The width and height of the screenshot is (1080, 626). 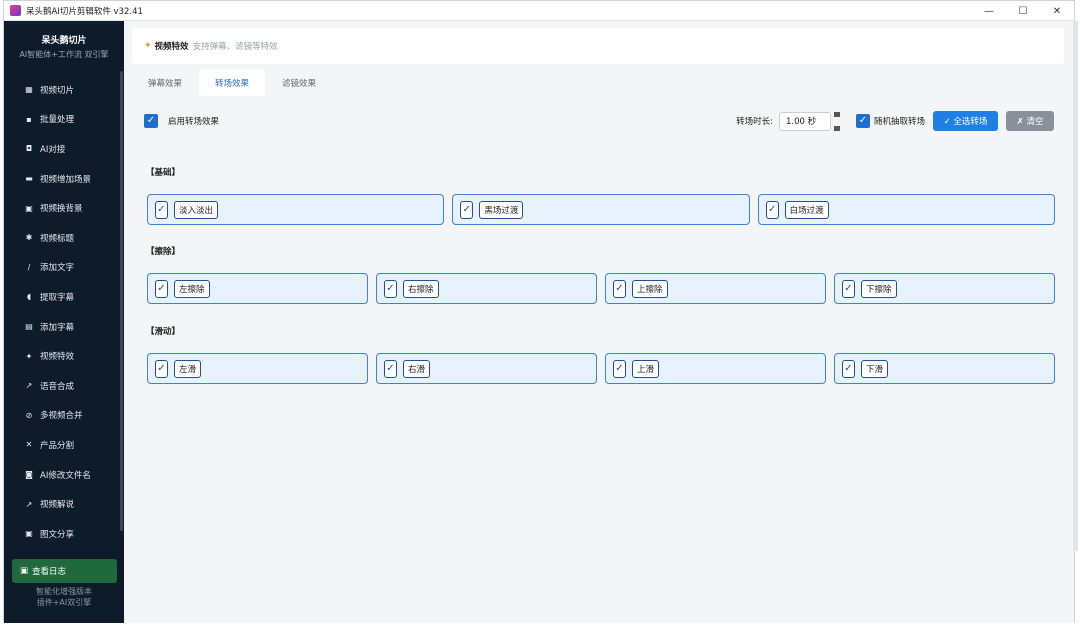 I want to click on sidebar-item-label: 语音合成, so click(x=57, y=386).